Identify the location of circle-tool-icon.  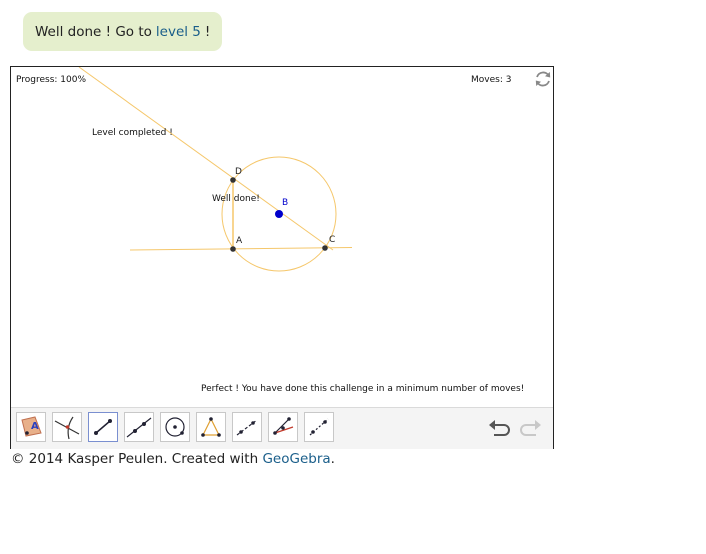
(175, 427).